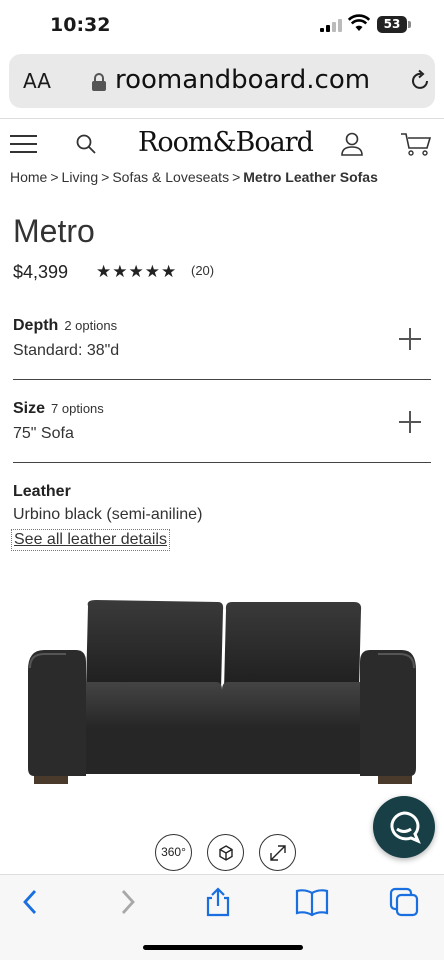 The width and height of the screenshot is (444, 960). What do you see at coordinates (404, 902) in the screenshot?
I see `tabs-icon` at bounding box center [404, 902].